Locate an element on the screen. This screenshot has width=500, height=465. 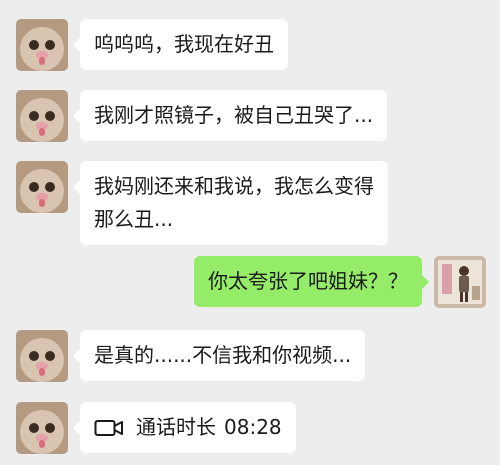
message-bubble-incoming: 呜呜呜，我现在好丑 is located at coordinates (180, 44).